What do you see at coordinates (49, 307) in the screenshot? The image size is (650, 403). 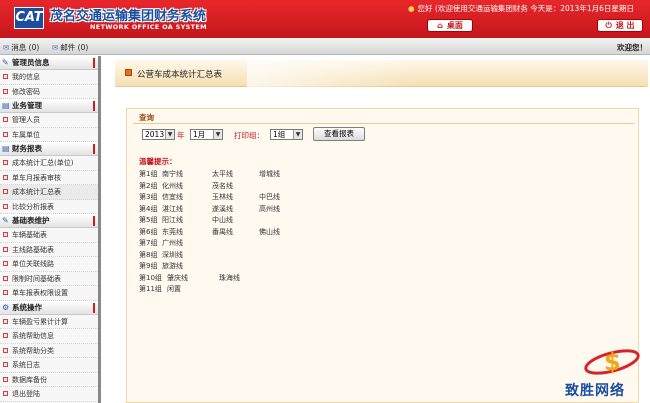 I see `sidebar-group-header: ⚙ 系统操作` at bounding box center [49, 307].